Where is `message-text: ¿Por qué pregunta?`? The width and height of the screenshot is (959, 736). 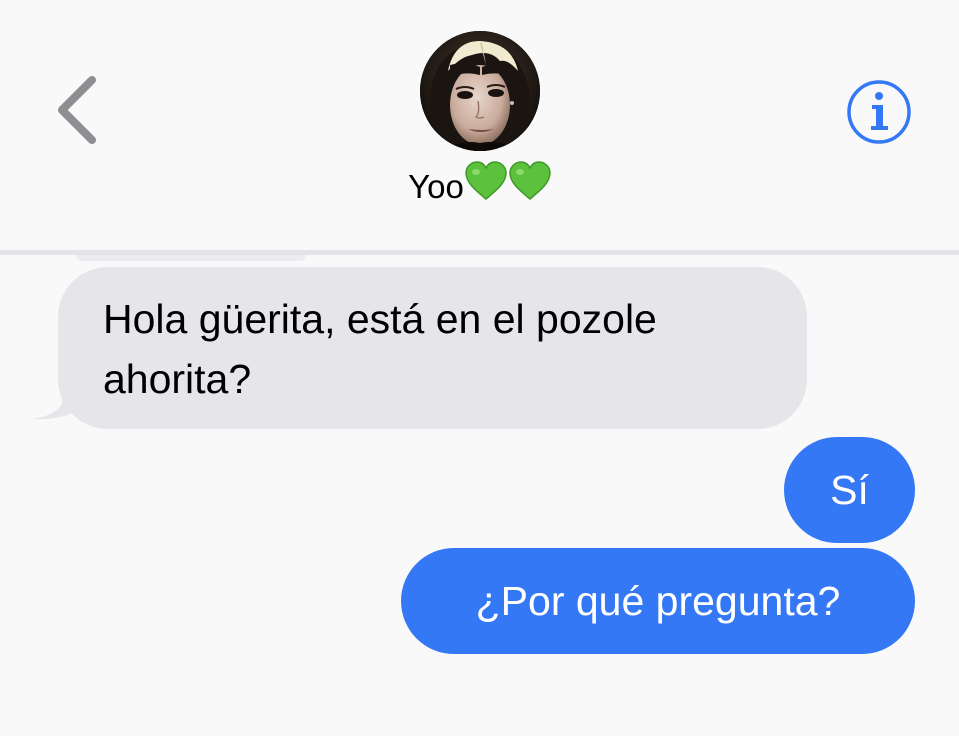 message-text: ¿Por qué pregunta? is located at coordinates (658, 601).